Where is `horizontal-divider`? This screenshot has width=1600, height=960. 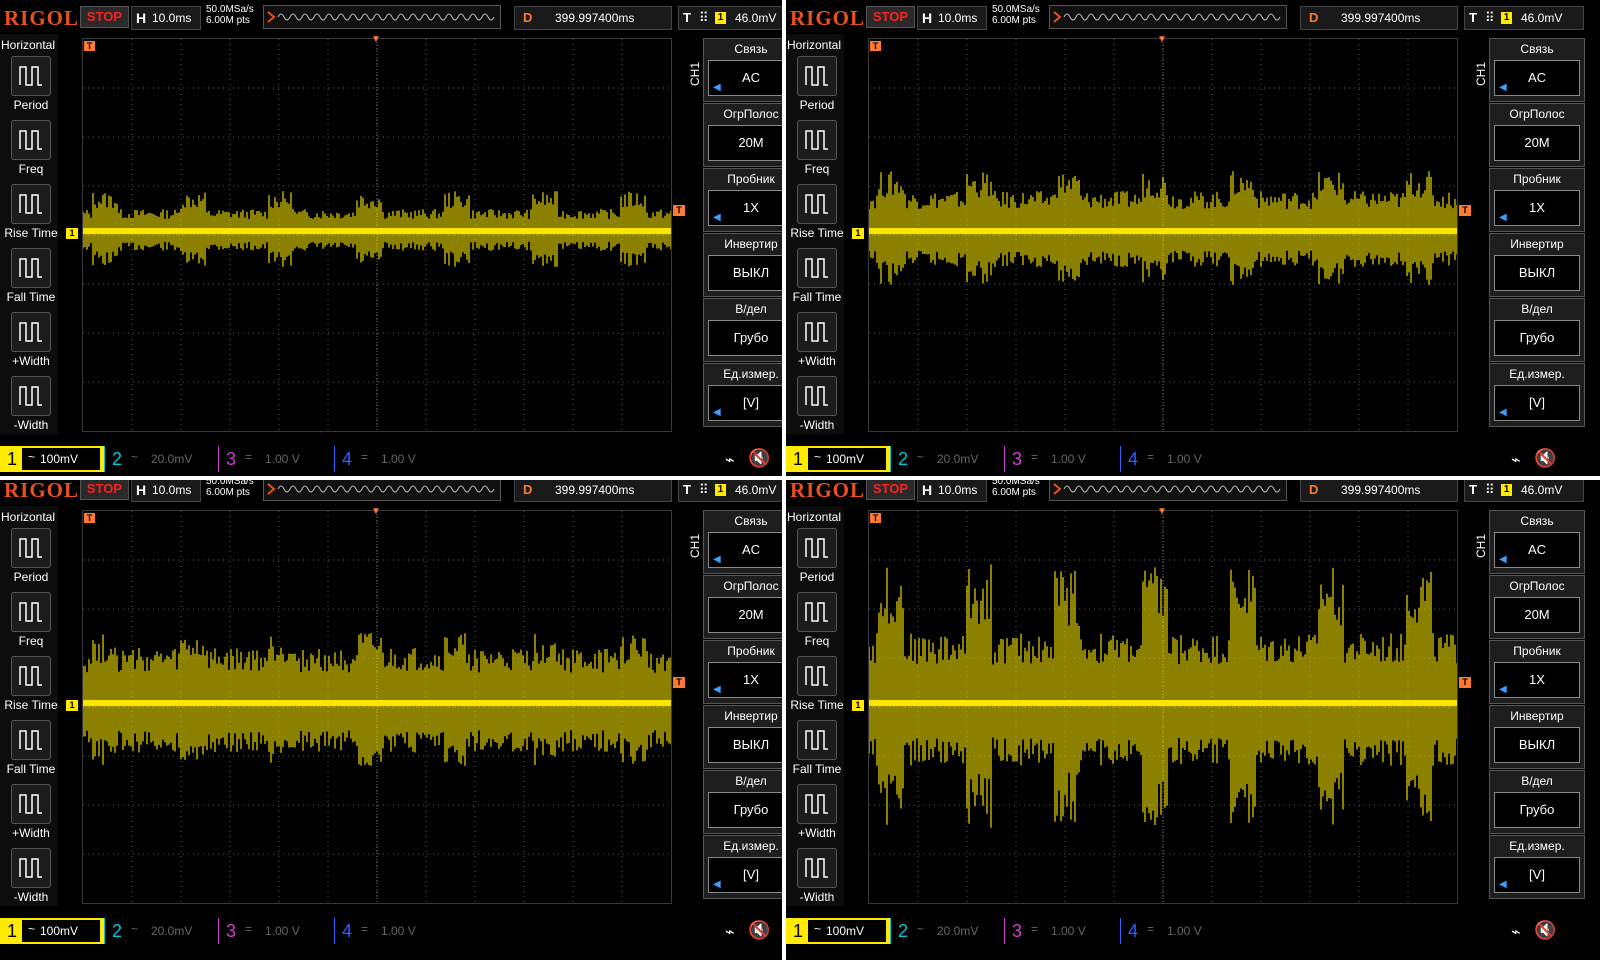 horizontal-divider is located at coordinates (800, 478).